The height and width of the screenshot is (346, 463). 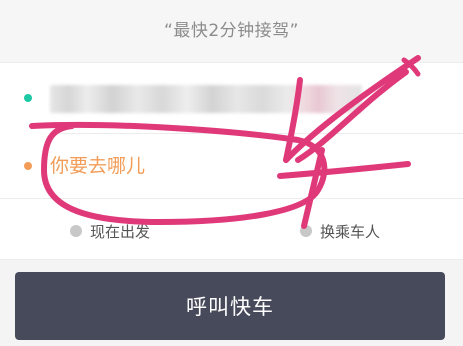 What do you see at coordinates (76, 231) in the screenshot?
I see `clock-icon` at bounding box center [76, 231].